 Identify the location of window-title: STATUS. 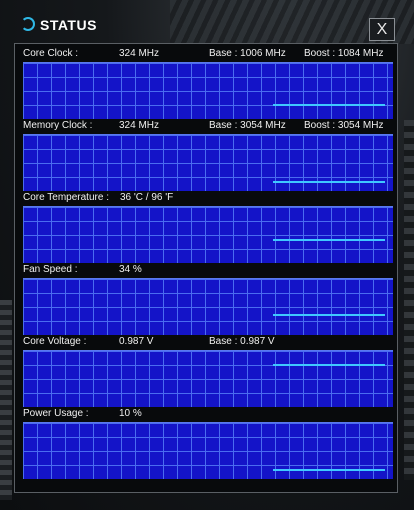
(68, 25).